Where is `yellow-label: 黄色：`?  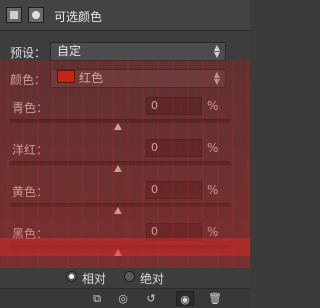
yellow-label: 黄色： is located at coordinates (30, 192).